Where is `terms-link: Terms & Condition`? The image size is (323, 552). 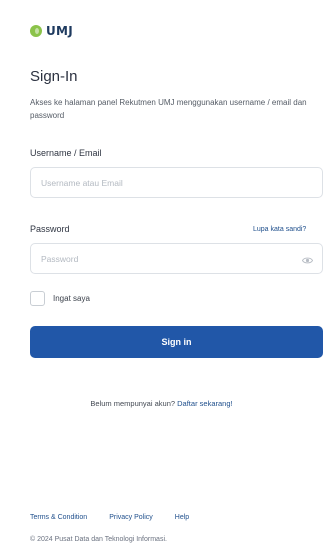 terms-link: Terms & Condition is located at coordinates (58, 517).